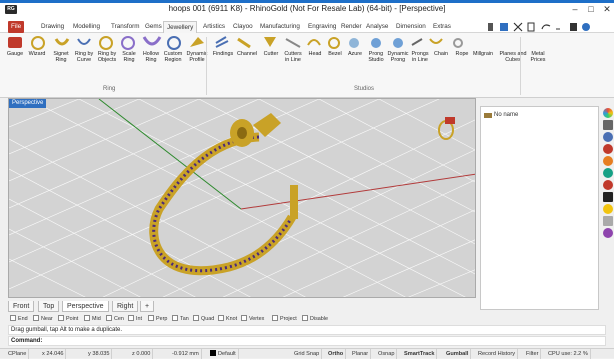 This screenshot has height=359, width=614. I want to click on osnap-near: Near, so click(43, 318).